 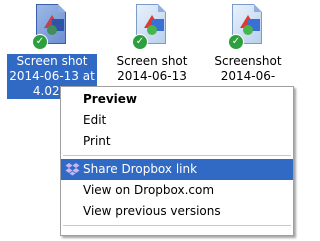 What do you see at coordinates (177, 211) in the screenshot?
I see `menu-item-view-previous-versions: View previous versions` at bounding box center [177, 211].